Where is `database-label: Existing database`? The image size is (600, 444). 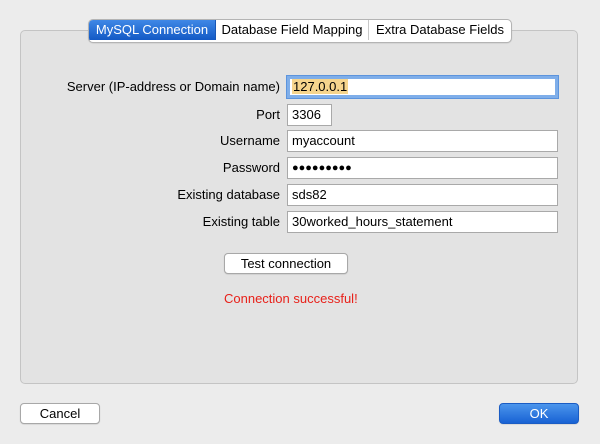
database-label: Existing database is located at coordinates (228, 194).